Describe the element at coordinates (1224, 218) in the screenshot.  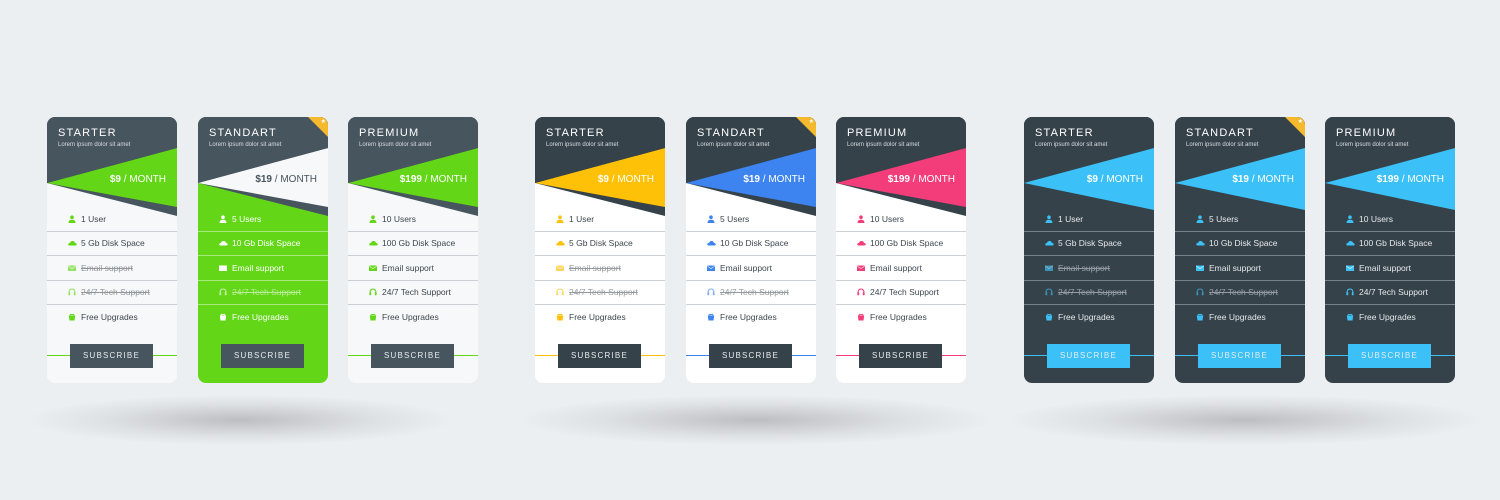
I see `feature-label: 5 Users` at that location.